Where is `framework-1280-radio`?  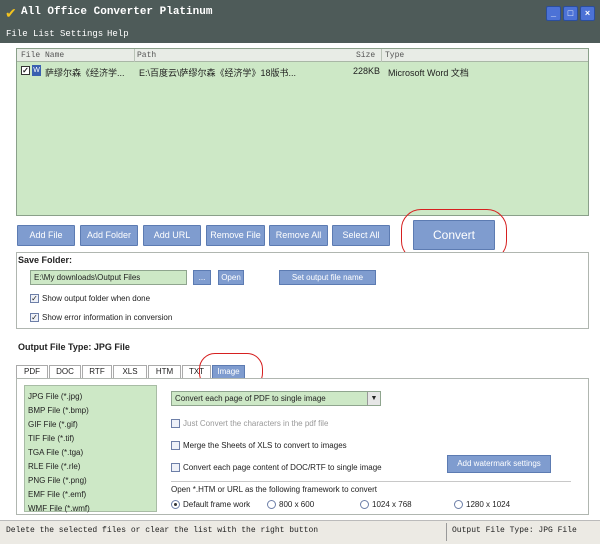 framework-1280-radio is located at coordinates (458, 505).